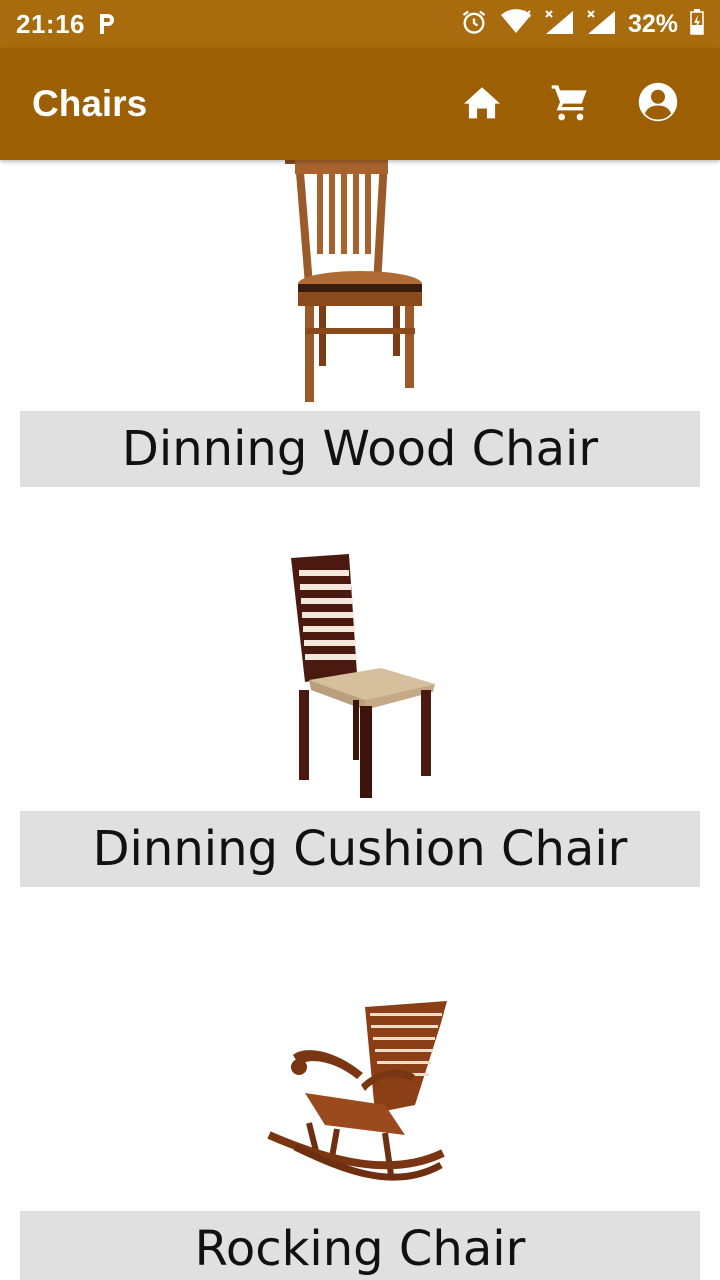 The width and height of the screenshot is (720, 1280). I want to click on cart-button, so click(570, 104).